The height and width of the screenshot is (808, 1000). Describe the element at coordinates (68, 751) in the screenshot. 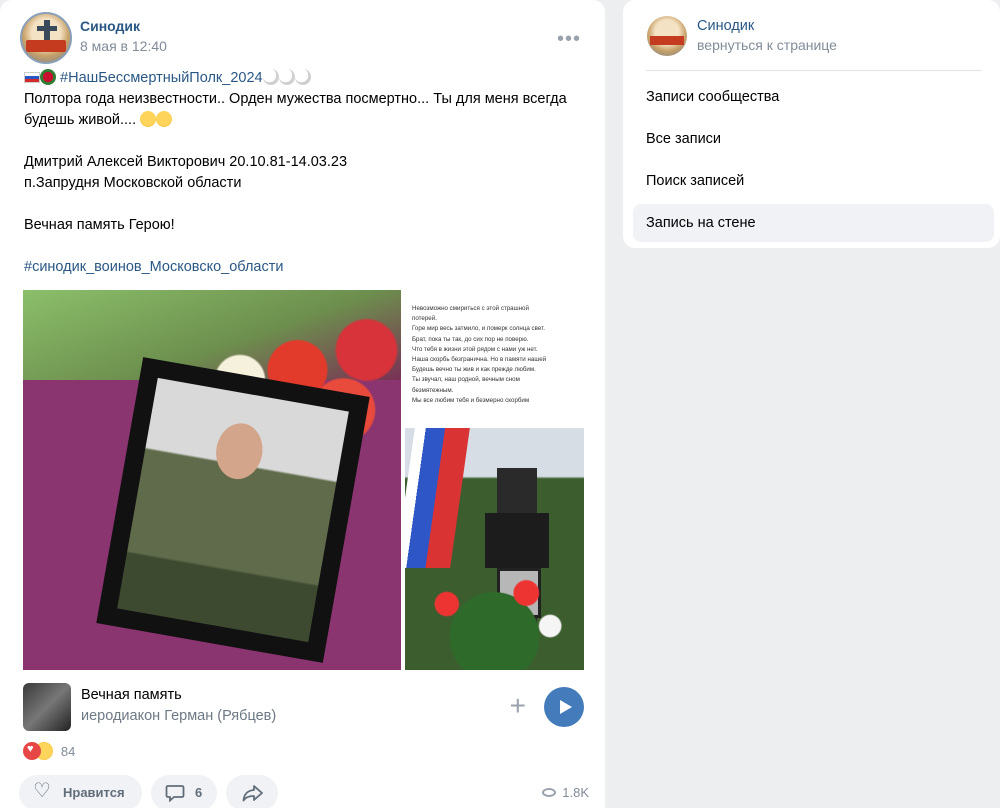

I see `reactions-count: 84` at that location.